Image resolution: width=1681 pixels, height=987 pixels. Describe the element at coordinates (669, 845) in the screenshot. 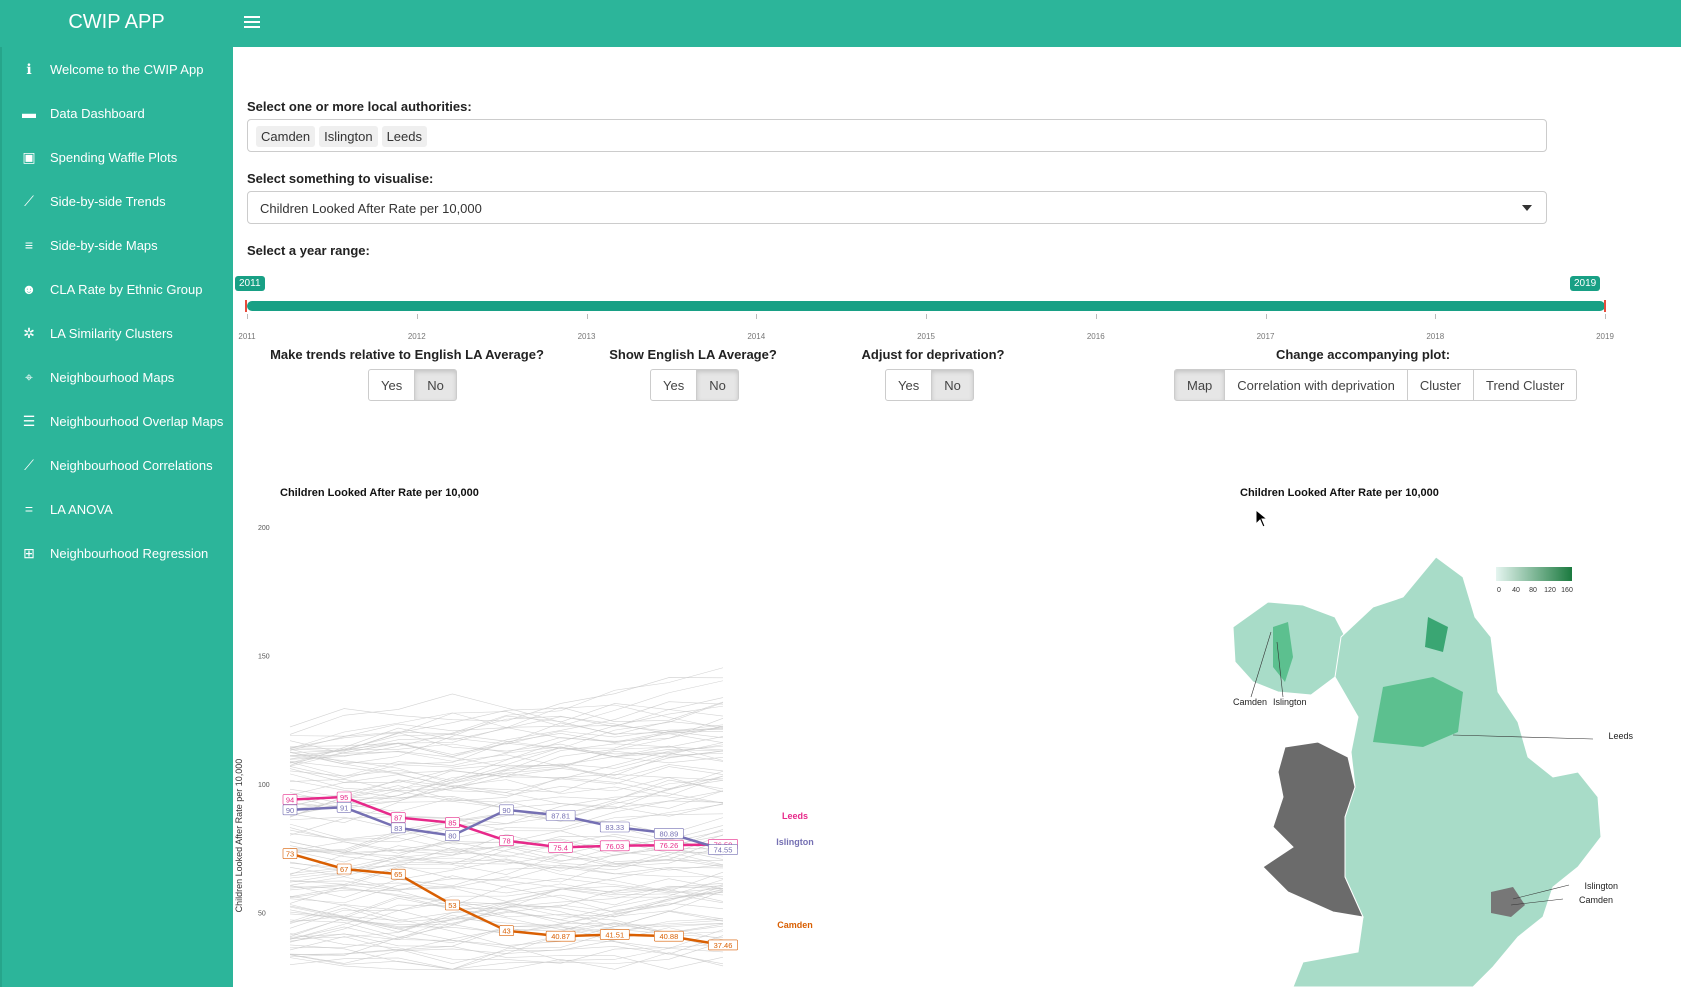

I see `data-label: 76.26` at that location.